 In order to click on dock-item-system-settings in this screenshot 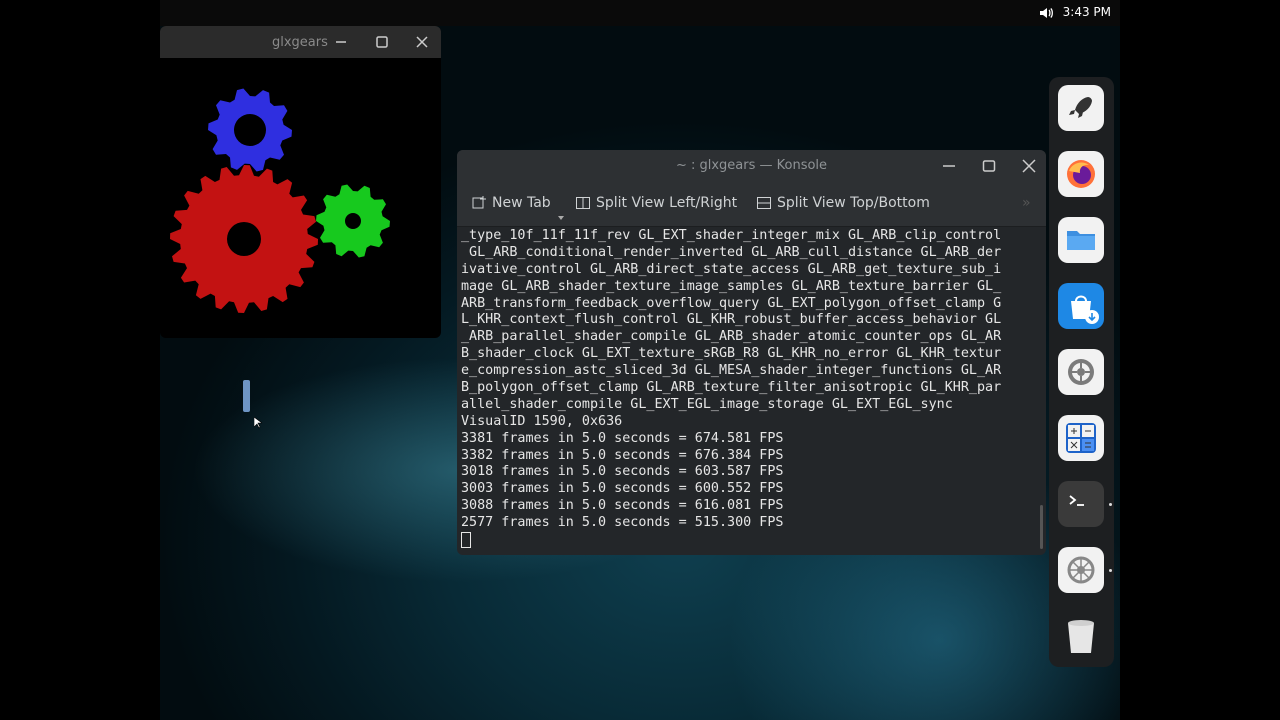, I will do `click(1081, 570)`.